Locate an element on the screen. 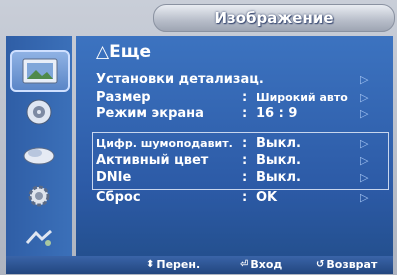  setup-icon is located at coordinates (39, 196).